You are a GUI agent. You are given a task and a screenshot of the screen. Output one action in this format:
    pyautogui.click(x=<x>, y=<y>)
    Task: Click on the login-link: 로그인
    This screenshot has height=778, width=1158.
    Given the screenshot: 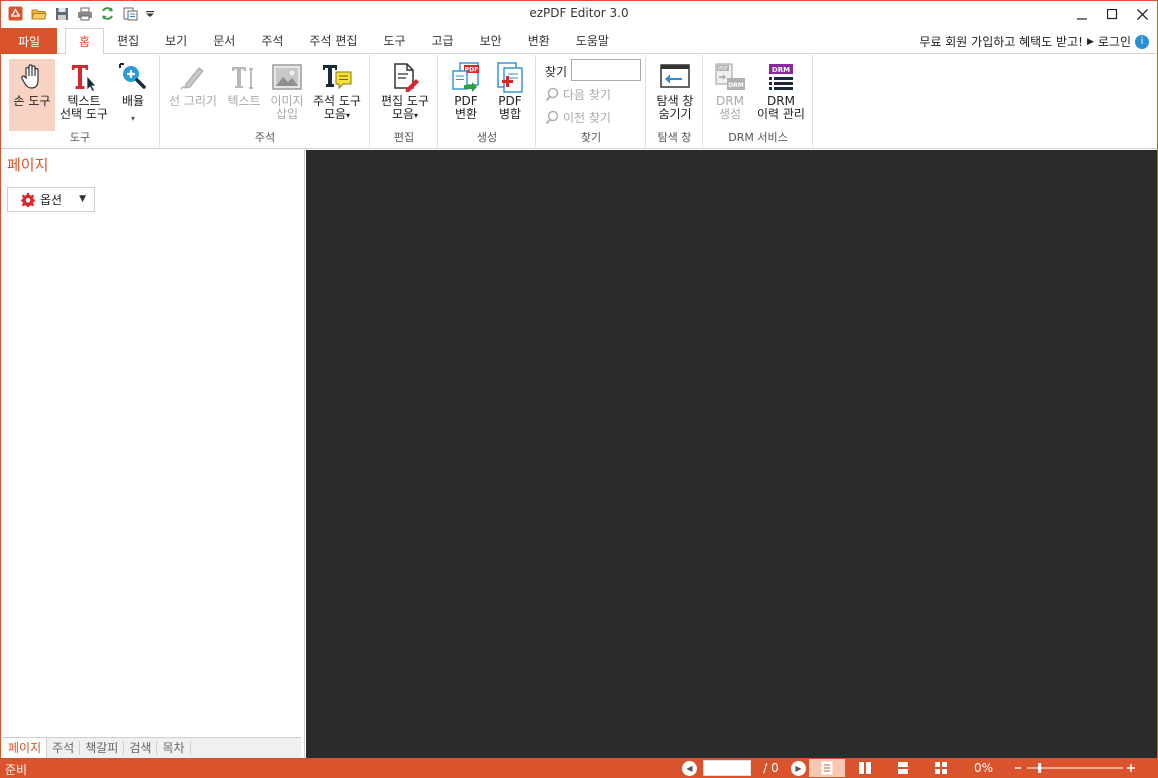 What is the action you would take?
    pyautogui.click(x=1114, y=41)
    